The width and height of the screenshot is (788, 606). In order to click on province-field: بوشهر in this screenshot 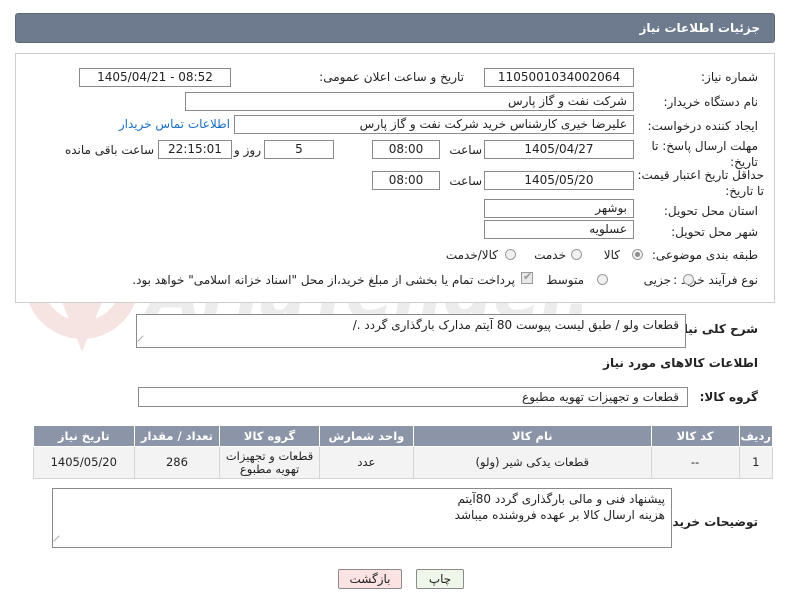, I will do `click(559, 208)`.